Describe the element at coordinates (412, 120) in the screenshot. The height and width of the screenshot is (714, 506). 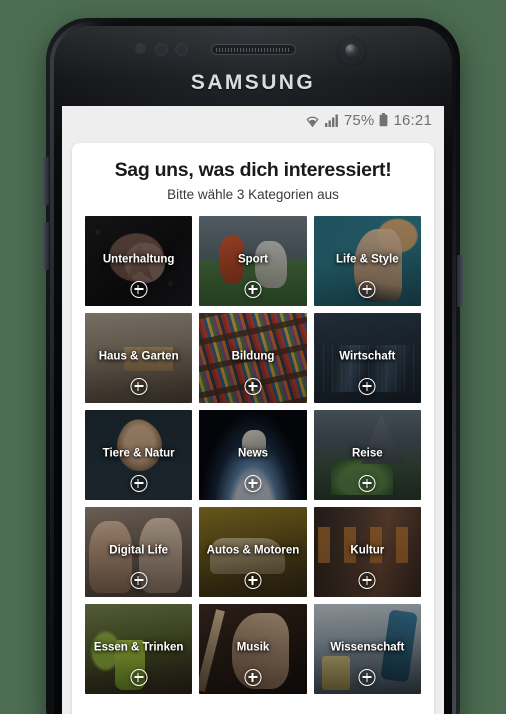
I see `status-time: 16:21` at that location.